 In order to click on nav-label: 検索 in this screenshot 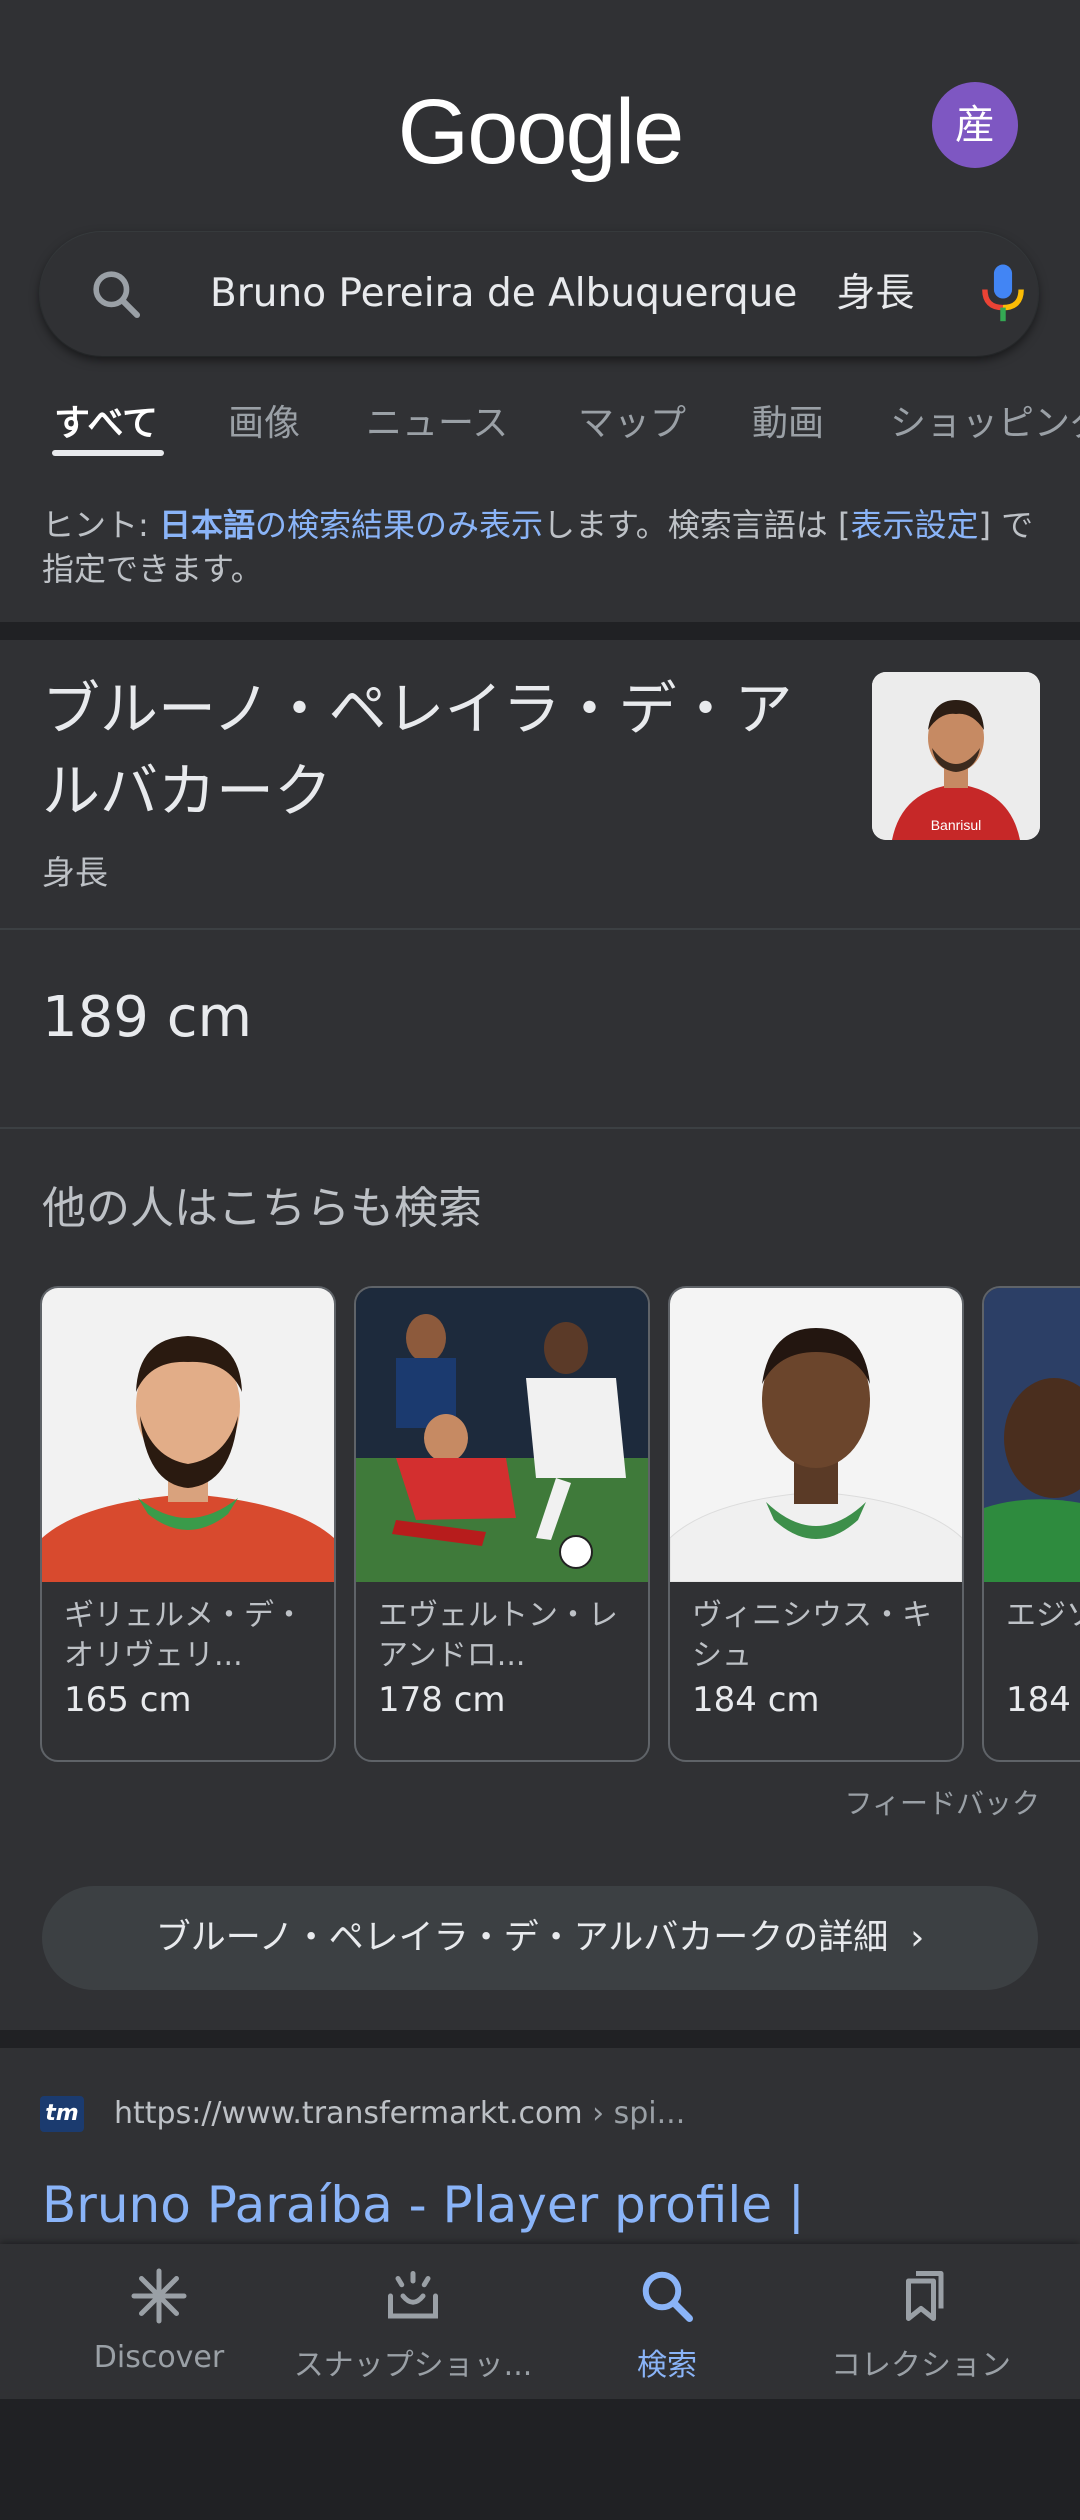, I will do `click(667, 2365)`.